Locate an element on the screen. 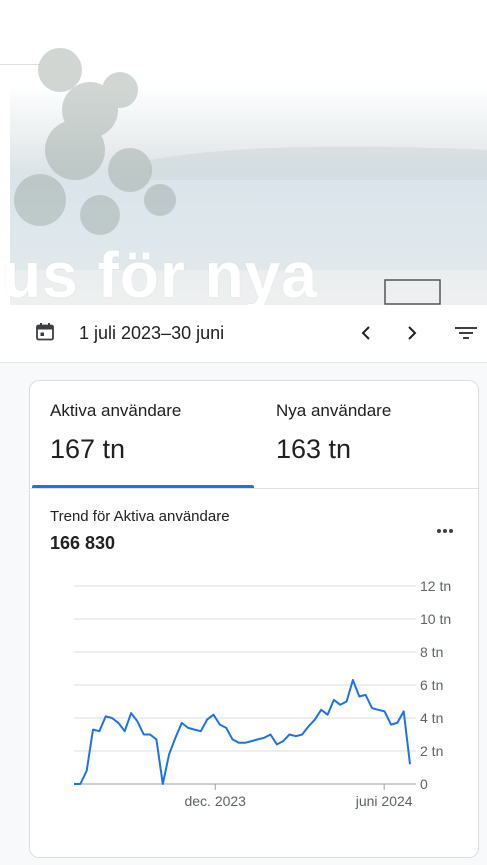 The width and height of the screenshot is (487, 865). filter-icon is located at coordinates (466, 333).